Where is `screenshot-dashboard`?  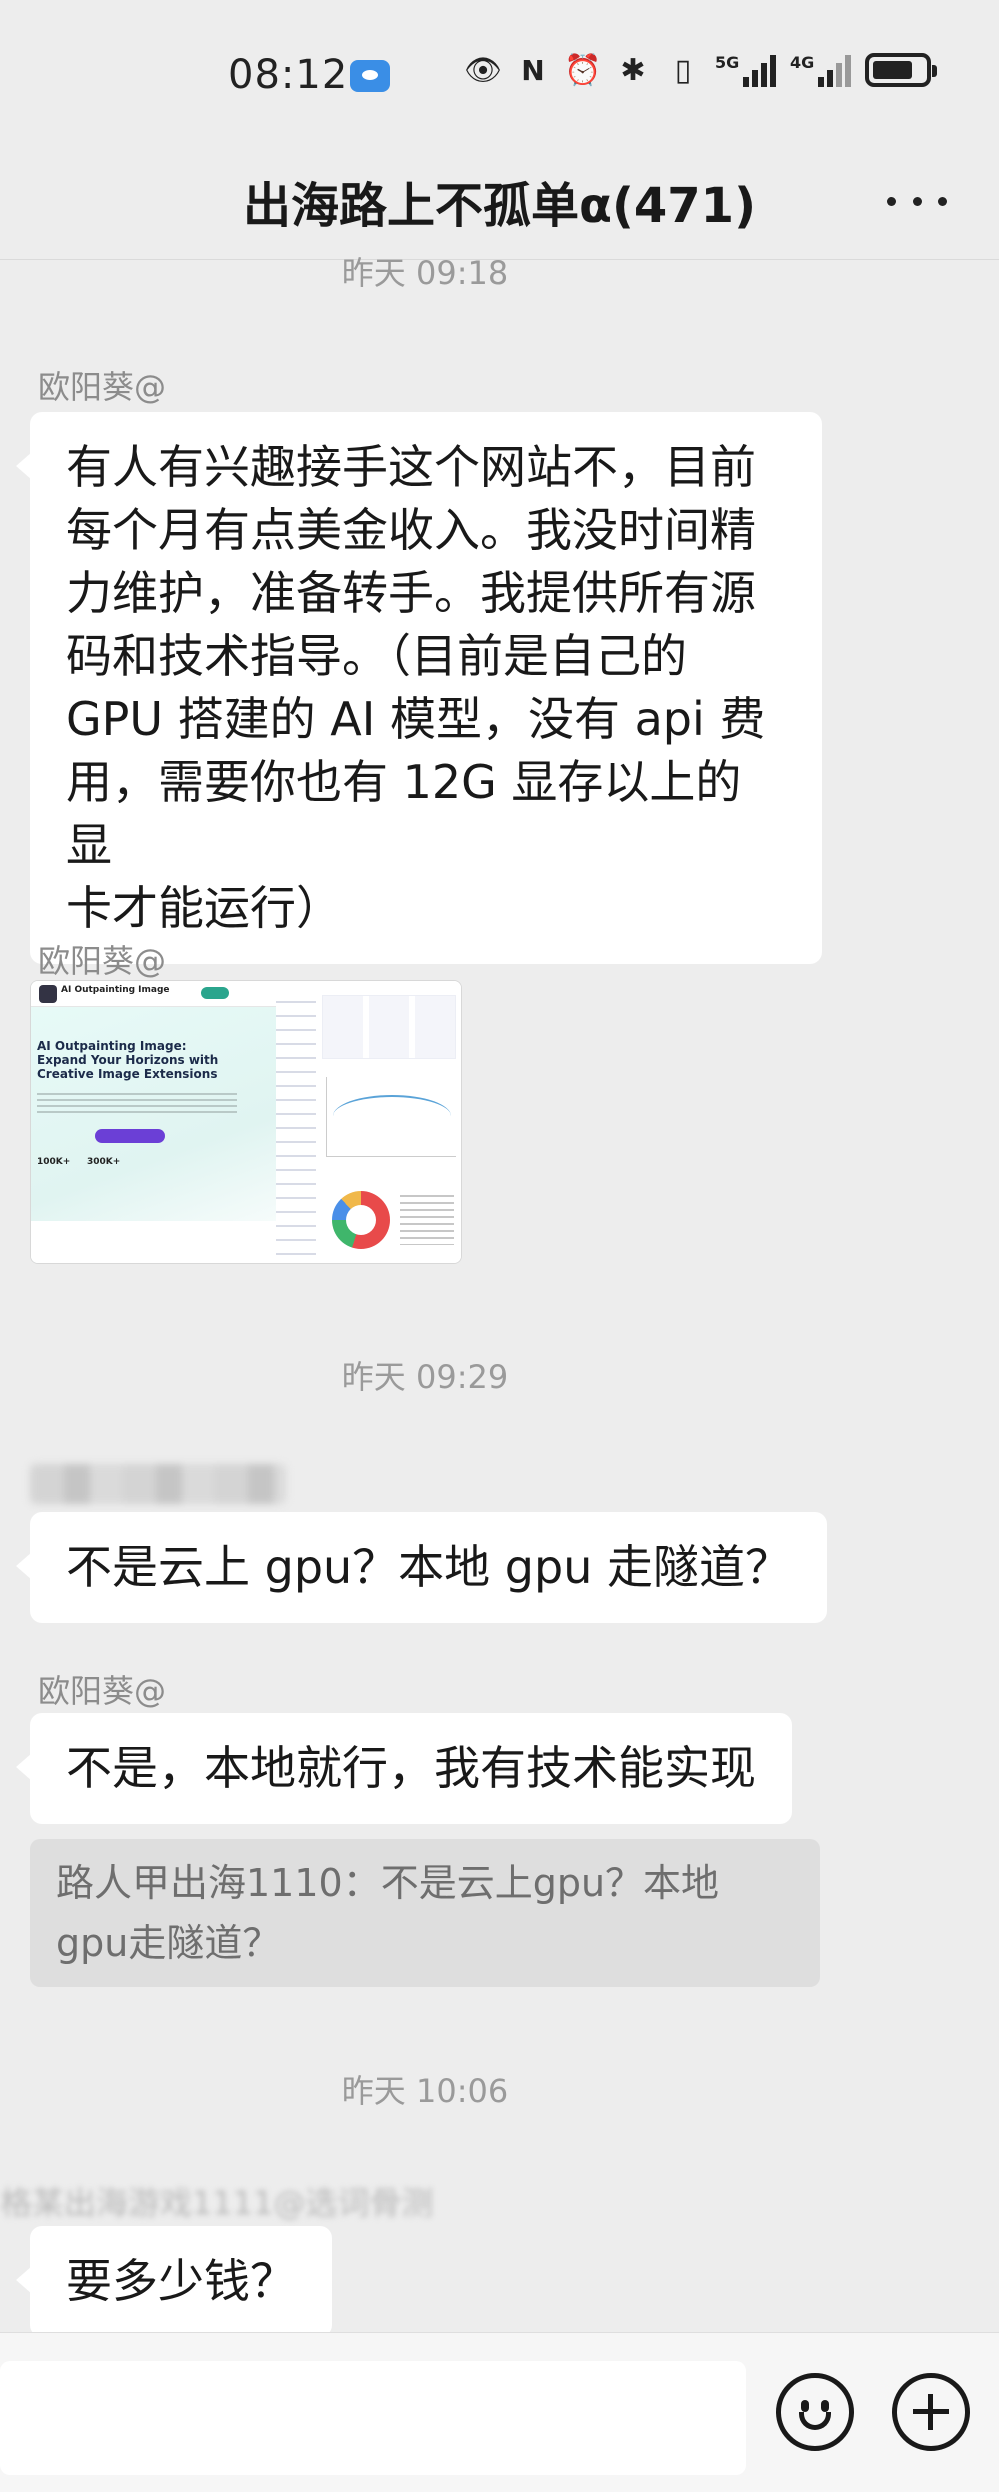 screenshot-dashboard is located at coordinates (368, 1122).